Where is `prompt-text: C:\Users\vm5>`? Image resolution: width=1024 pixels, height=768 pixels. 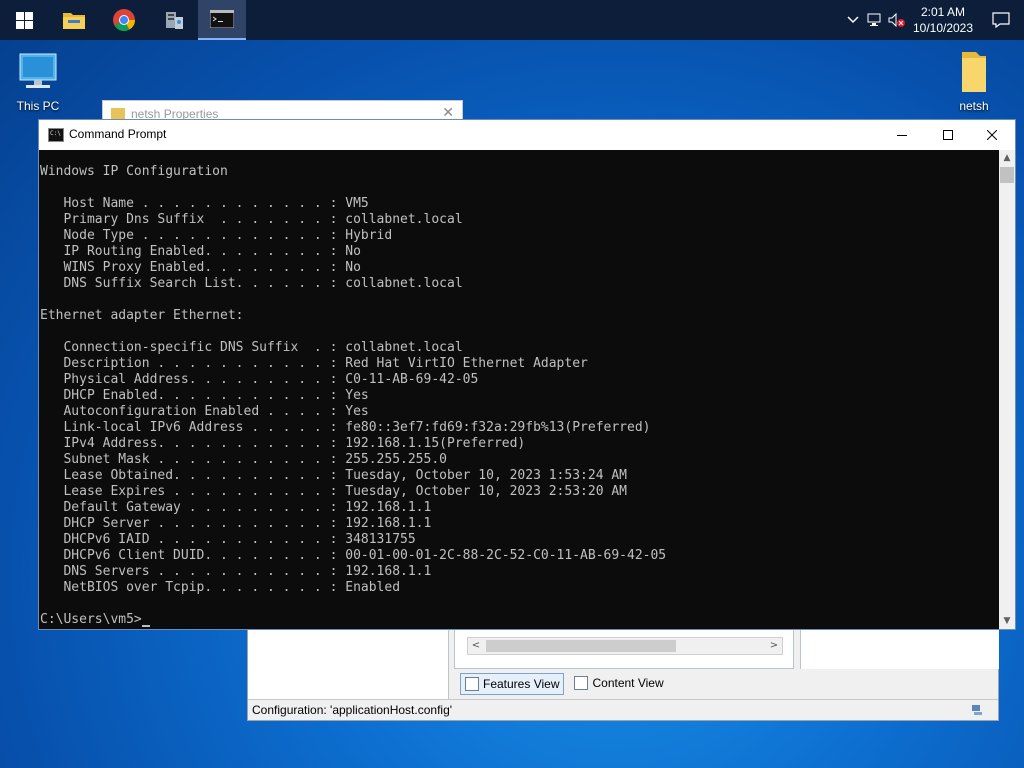
prompt-text: C:\Users\vm5> is located at coordinates (91, 619).